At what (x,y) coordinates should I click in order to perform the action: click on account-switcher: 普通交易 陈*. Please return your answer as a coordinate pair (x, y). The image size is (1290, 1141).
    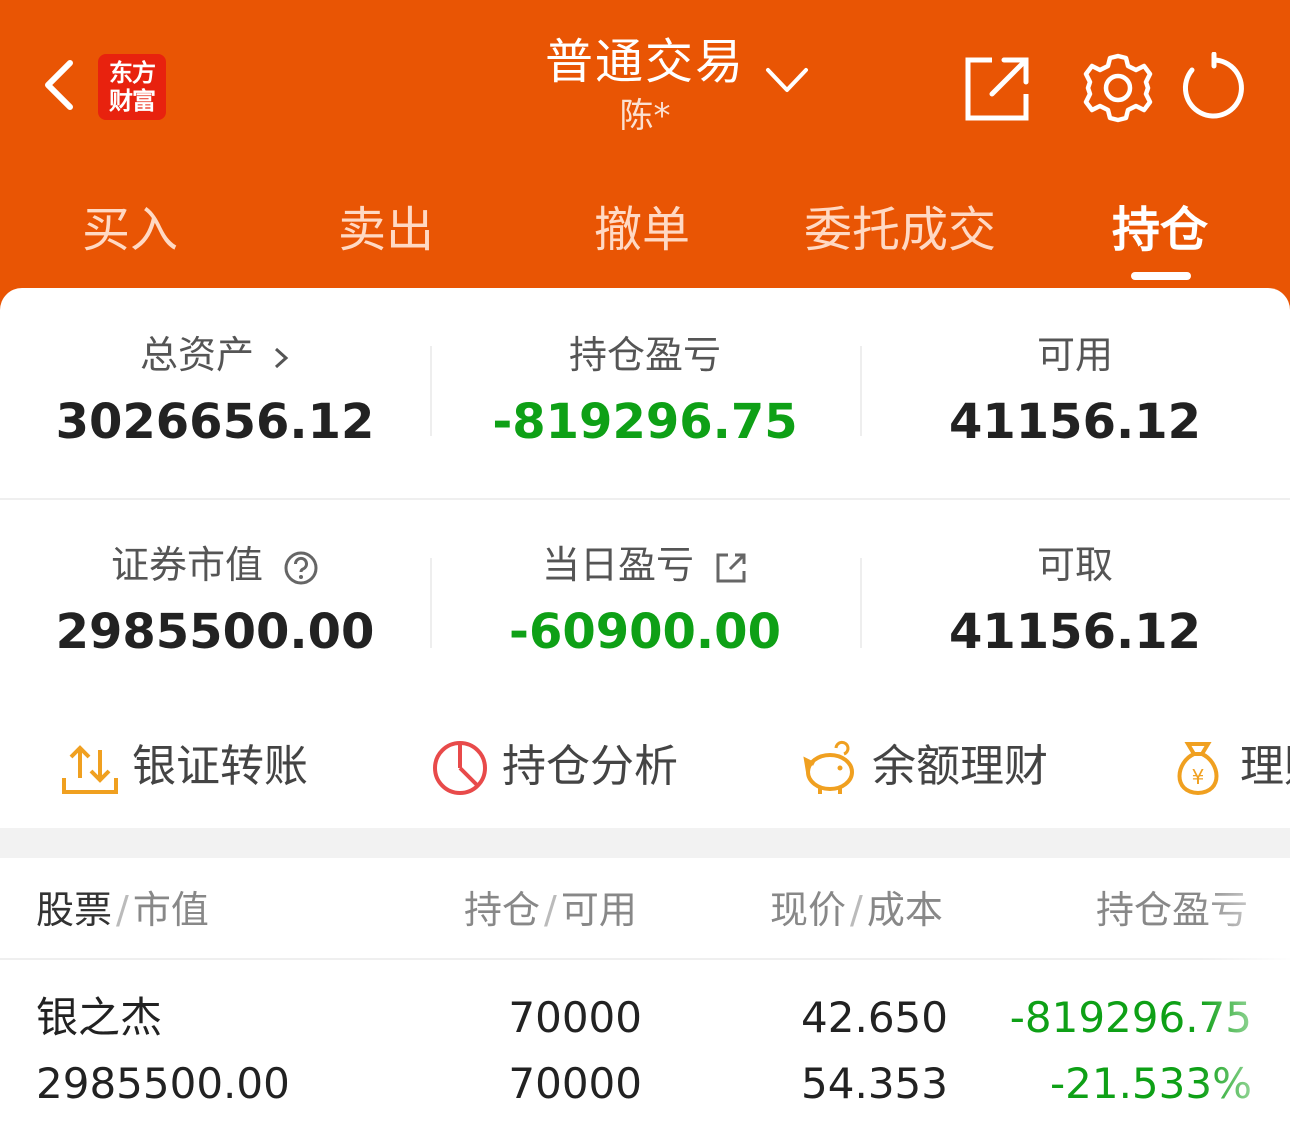
    Looking at the image, I should click on (645, 84).